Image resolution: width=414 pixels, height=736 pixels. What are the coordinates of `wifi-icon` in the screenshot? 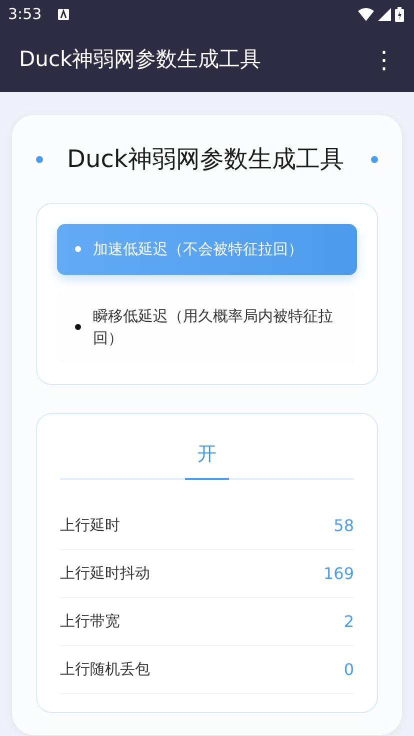 It's located at (366, 14).